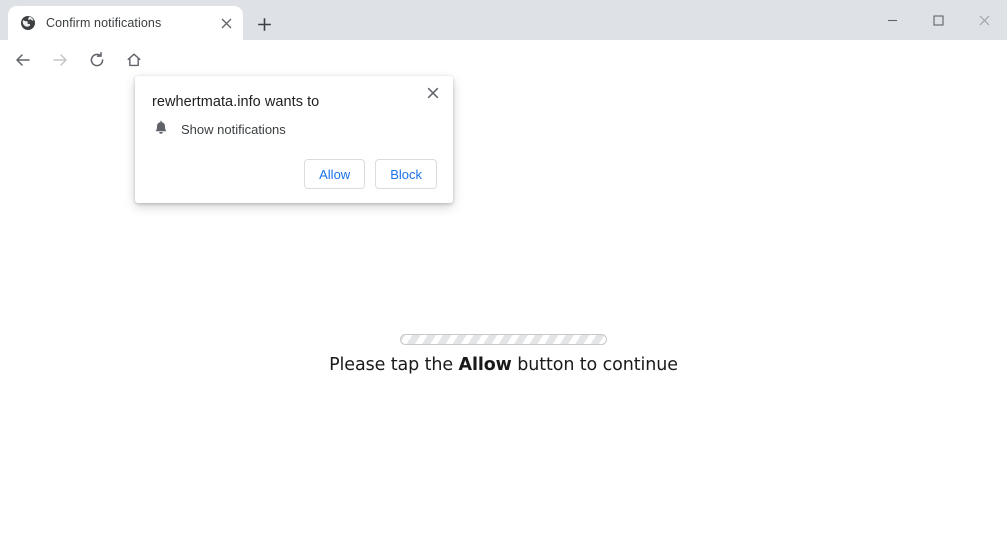 Image resolution: width=1007 pixels, height=548 pixels. I want to click on plus-icon, so click(264, 27).